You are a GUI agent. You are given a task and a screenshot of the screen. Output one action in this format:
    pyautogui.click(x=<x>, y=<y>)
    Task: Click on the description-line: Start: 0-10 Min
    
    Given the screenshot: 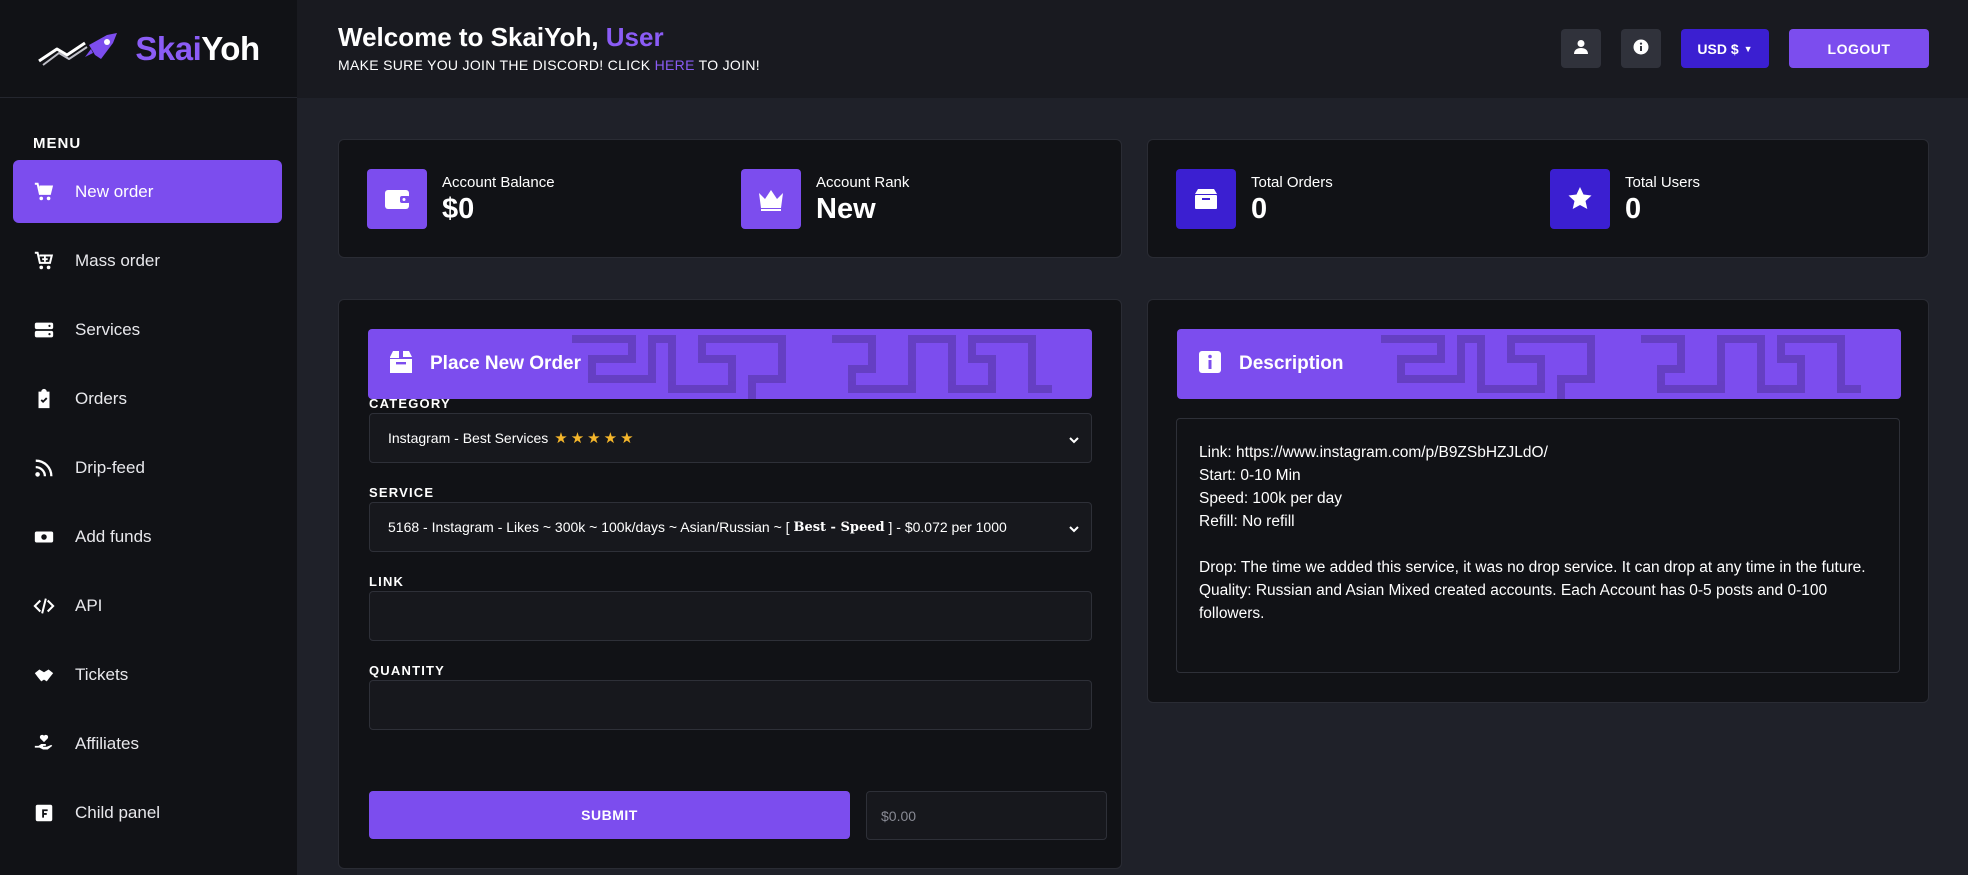 What is the action you would take?
    pyautogui.click(x=1250, y=475)
    